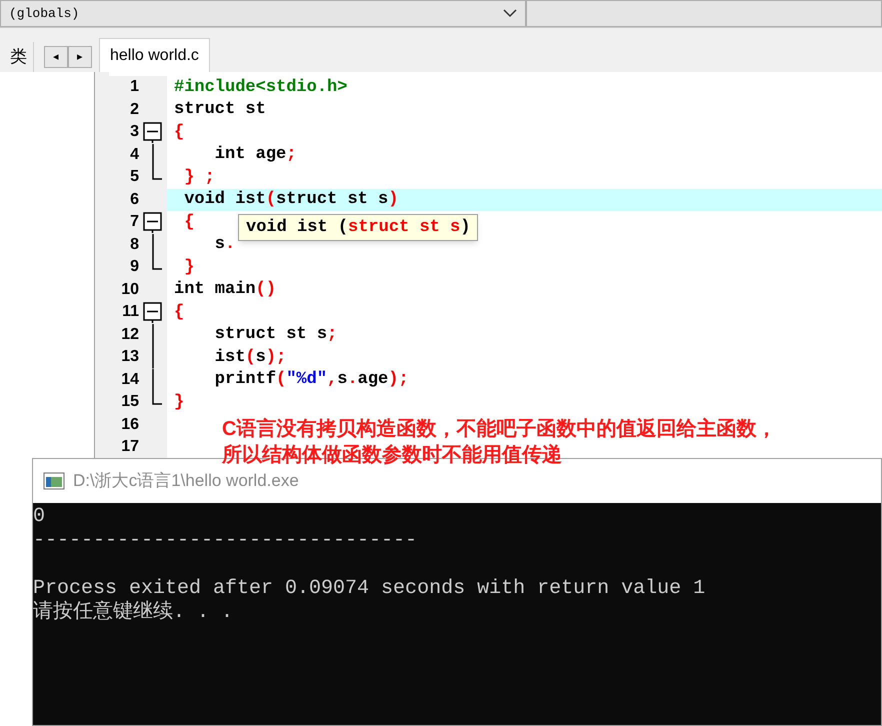  I want to click on line-number: 1, so click(134, 87).